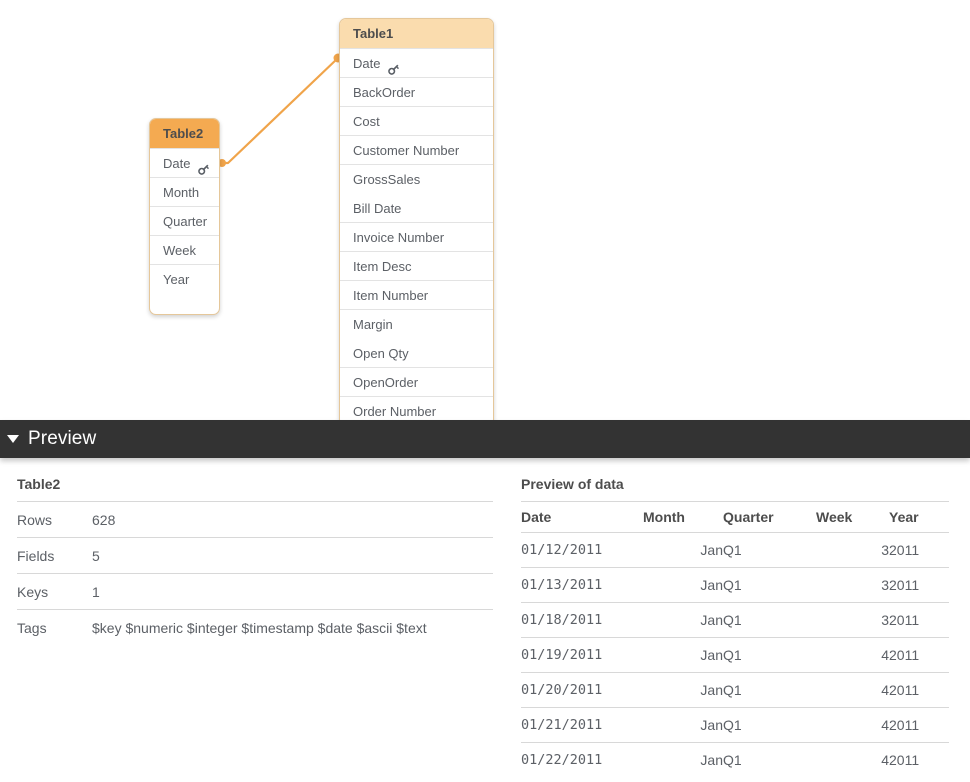 This screenshot has width=970, height=782. What do you see at coordinates (582, 725) in the screenshot?
I see `cell-date: 01/21/2011` at bounding box center [582, 725].